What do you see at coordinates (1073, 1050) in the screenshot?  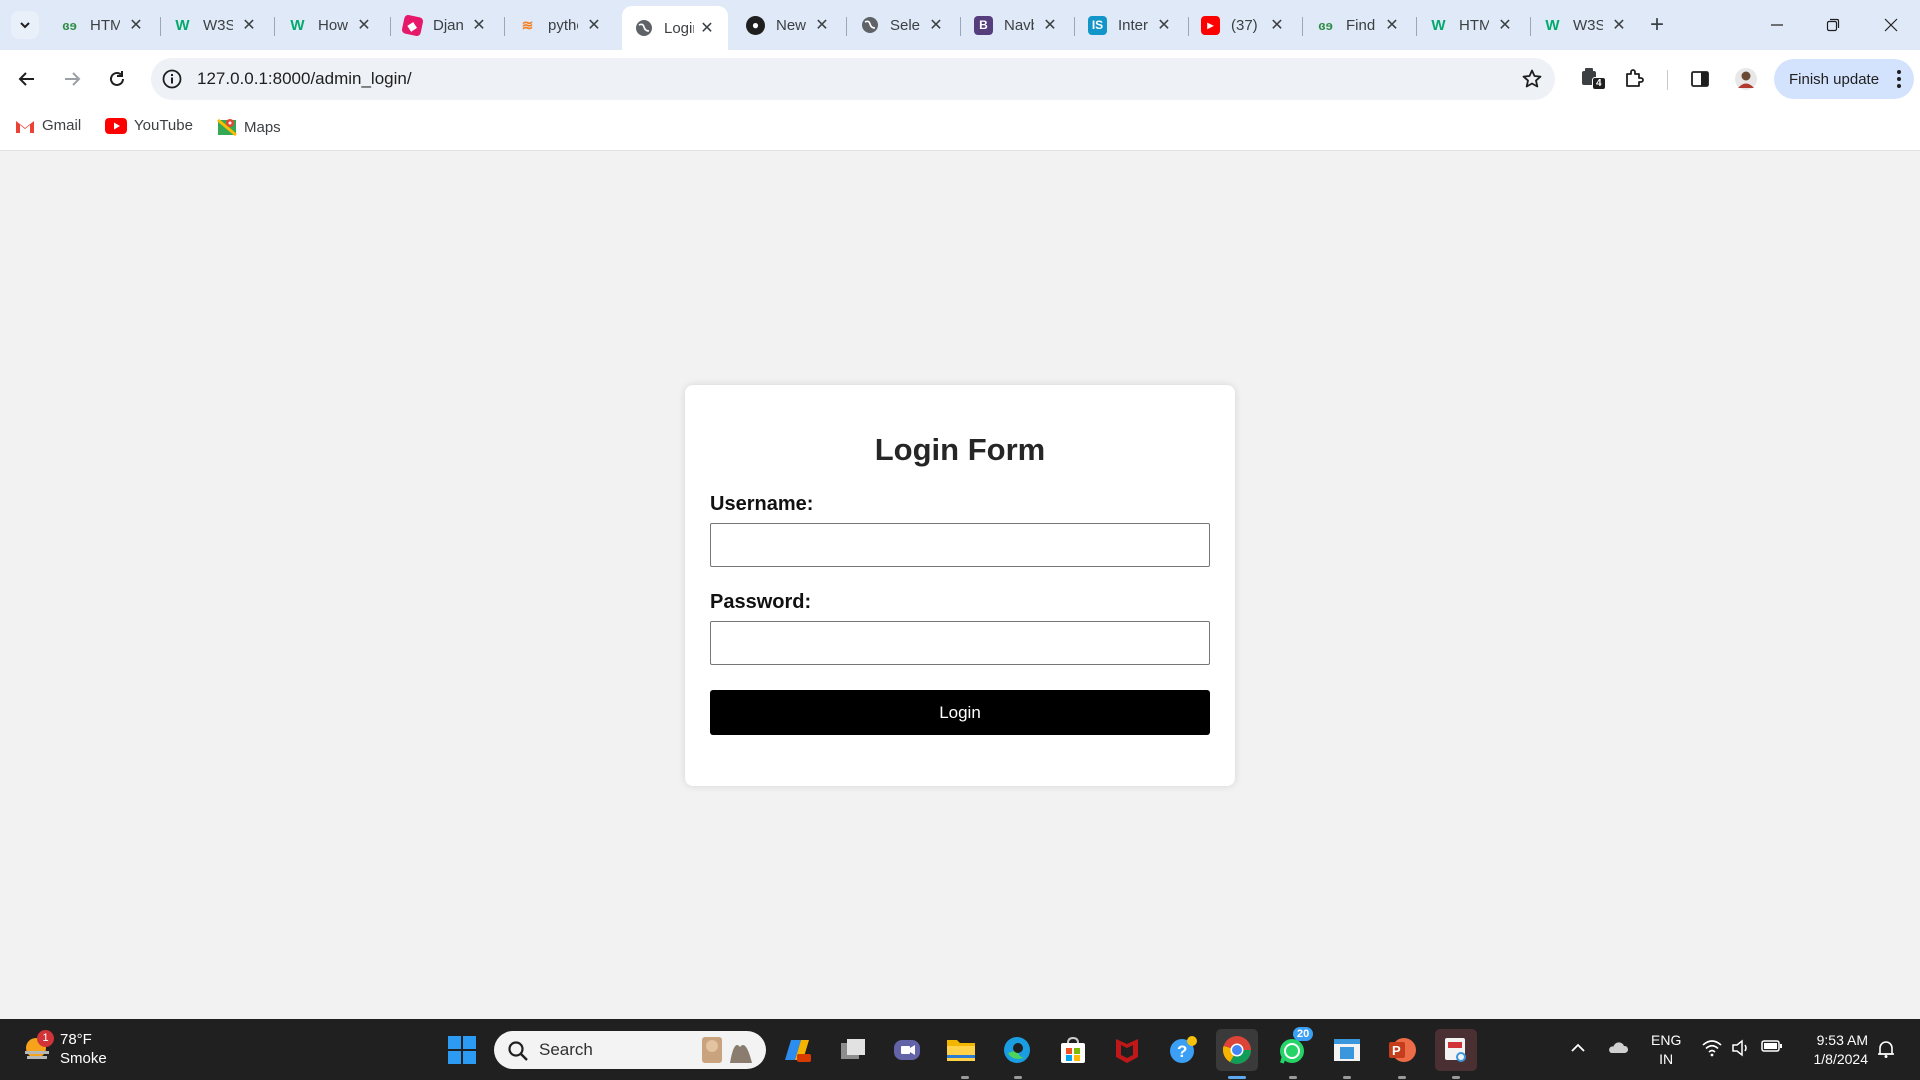 I see `microsoft-store-icon` at bounding box center [1073, 1050].